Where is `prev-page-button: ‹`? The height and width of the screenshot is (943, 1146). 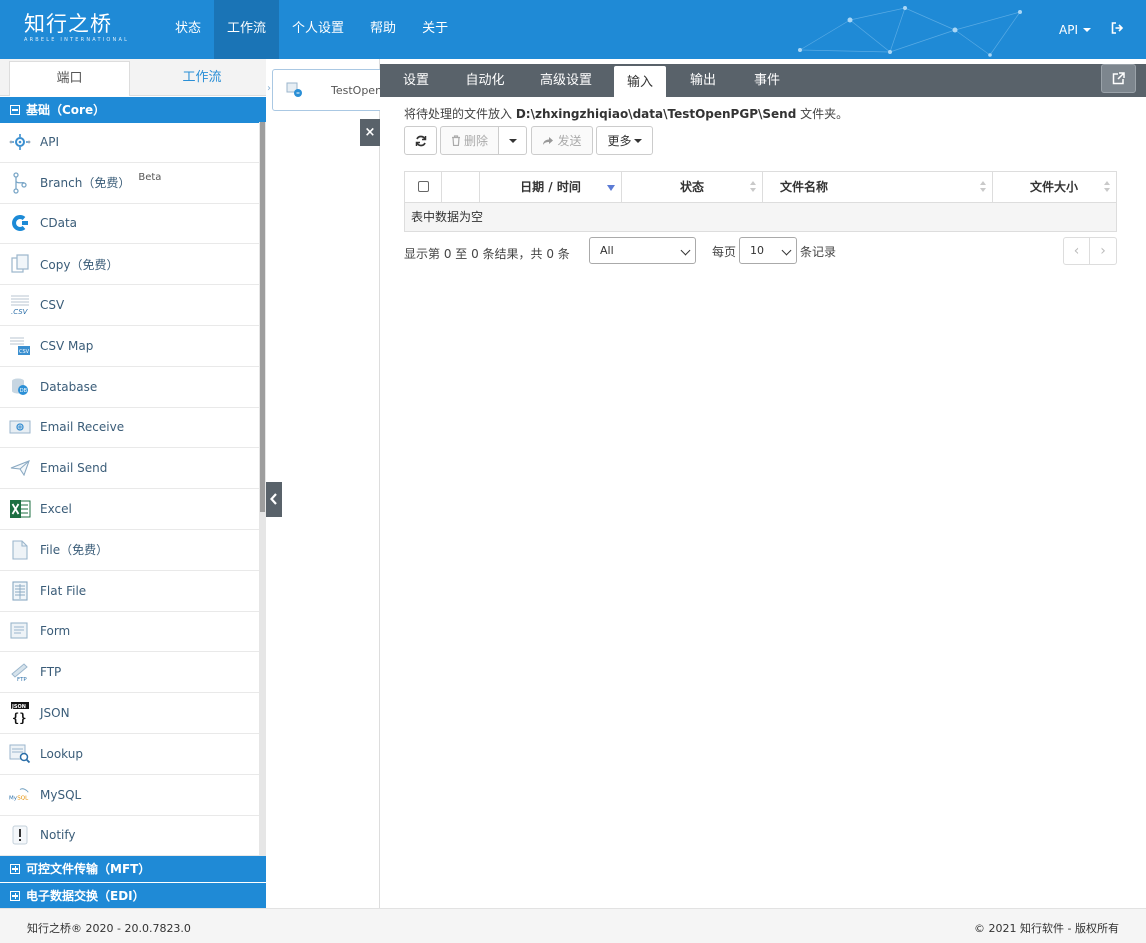
prev-page-button: ‹ is located at coordinates (1076, 251).